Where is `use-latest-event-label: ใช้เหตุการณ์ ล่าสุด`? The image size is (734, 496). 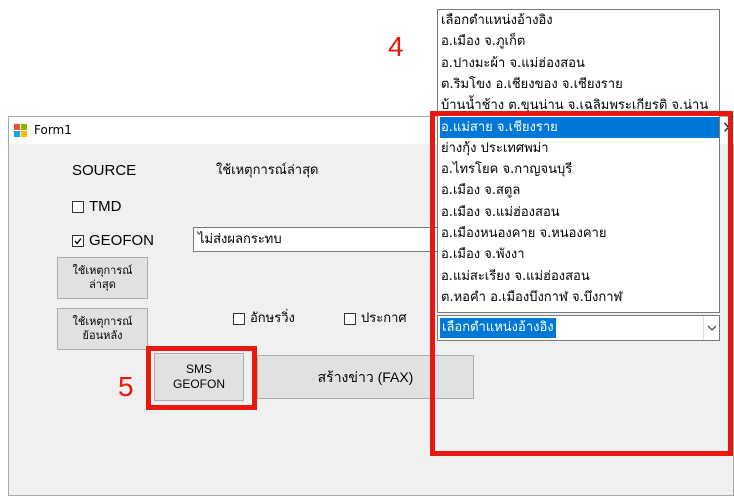 use-latest-event-label: ใช้เหตุการณ์ ล่าสุด is located at coordinates (102, 277).